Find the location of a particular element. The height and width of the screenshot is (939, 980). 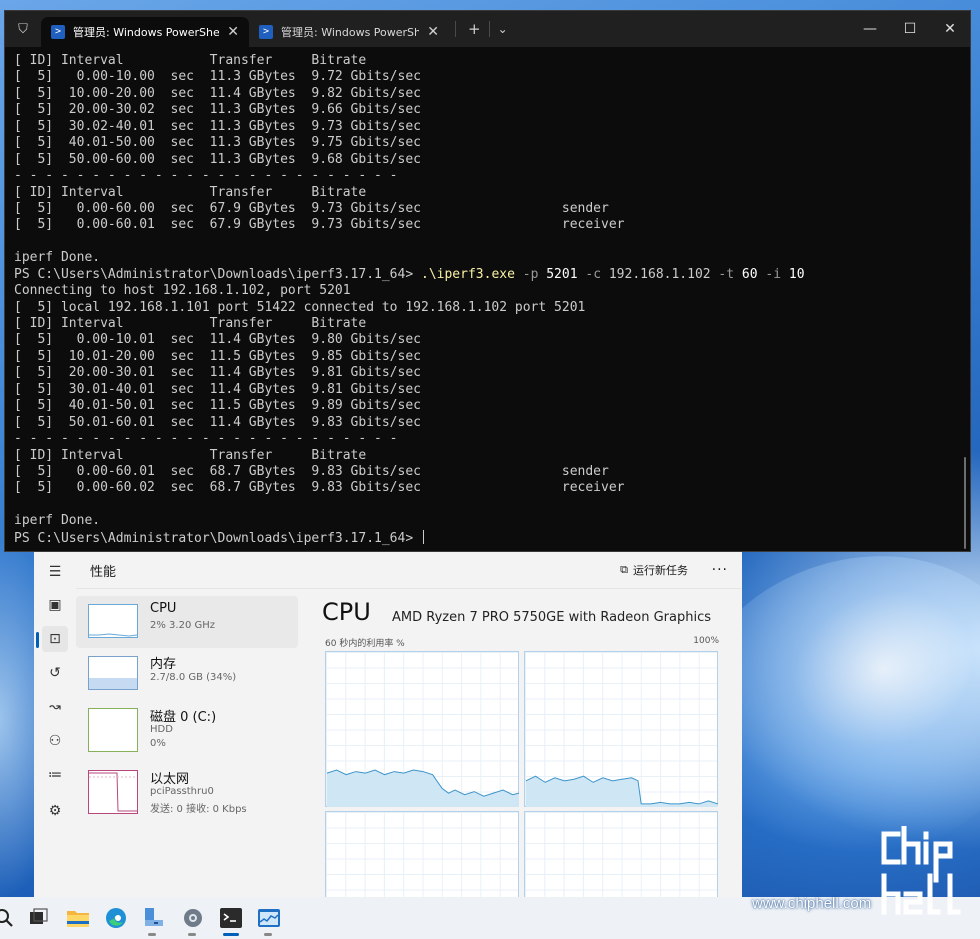

settings-icon is located at coordinates (193, 918).